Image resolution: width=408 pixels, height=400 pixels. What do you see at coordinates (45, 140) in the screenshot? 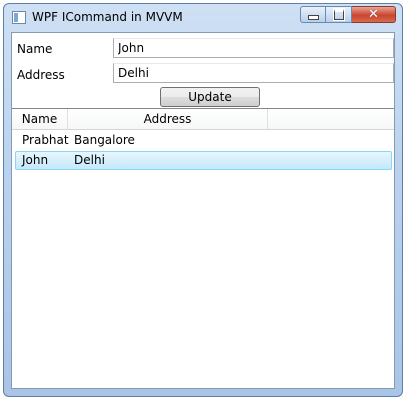
I see `row-name-cell: Prabhat` at bounding box center [45, 140].